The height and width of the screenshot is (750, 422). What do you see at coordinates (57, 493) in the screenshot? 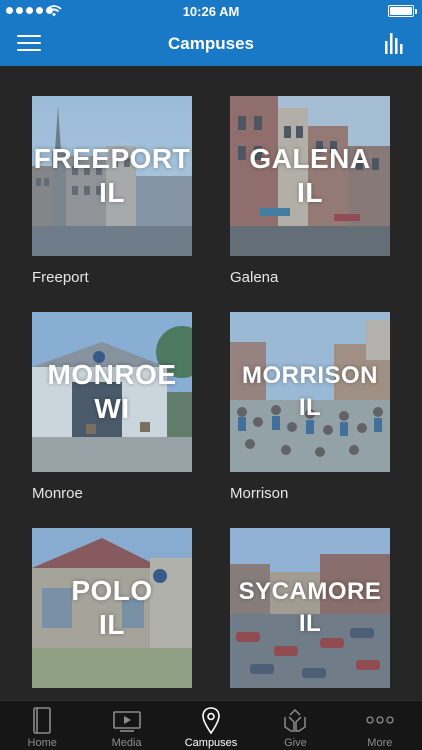
I see `campus-name: Monroe` at bounding box center [57, 493].